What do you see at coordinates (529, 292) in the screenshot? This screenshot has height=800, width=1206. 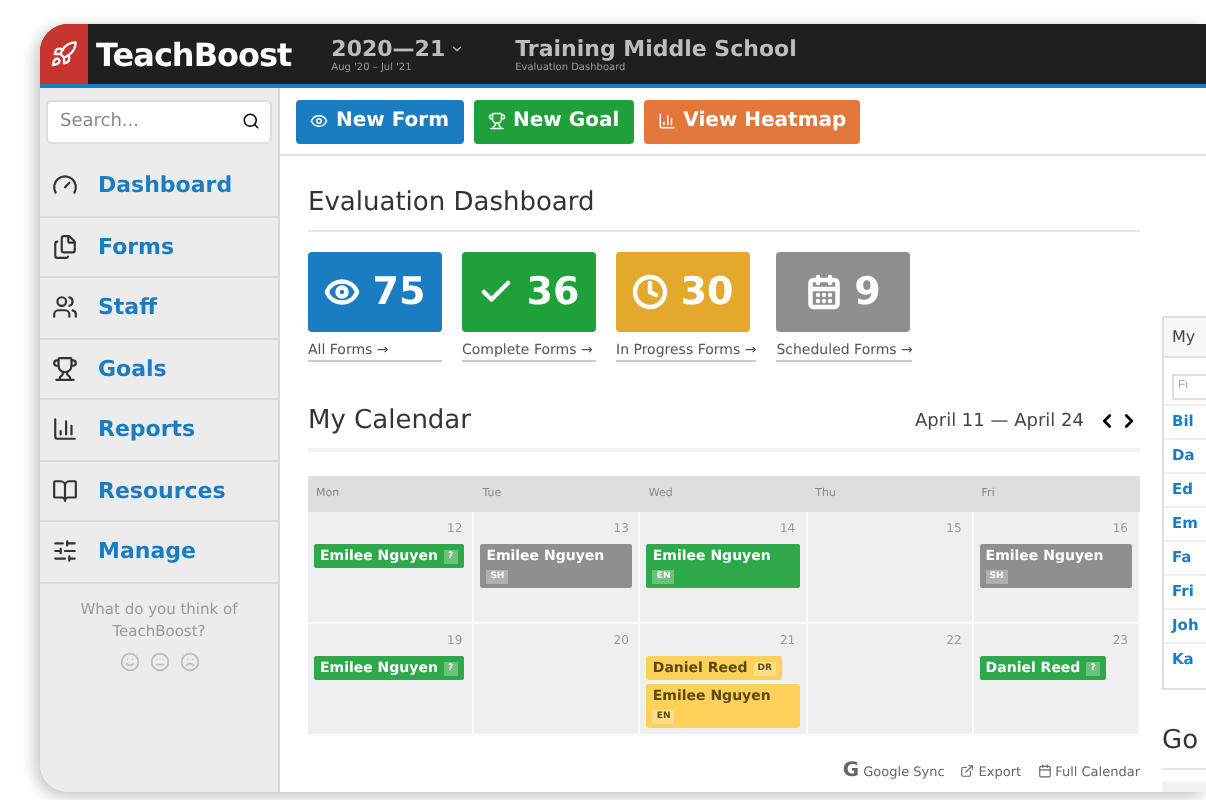 I see `stat-tile: 36` at bounding box center [529, 292].